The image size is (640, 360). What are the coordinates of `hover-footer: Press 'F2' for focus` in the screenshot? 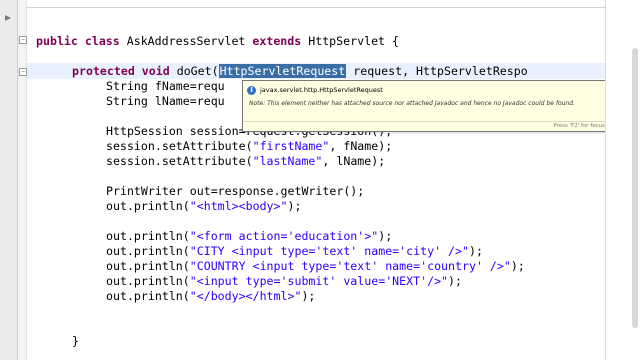 It's located at (427, 126).